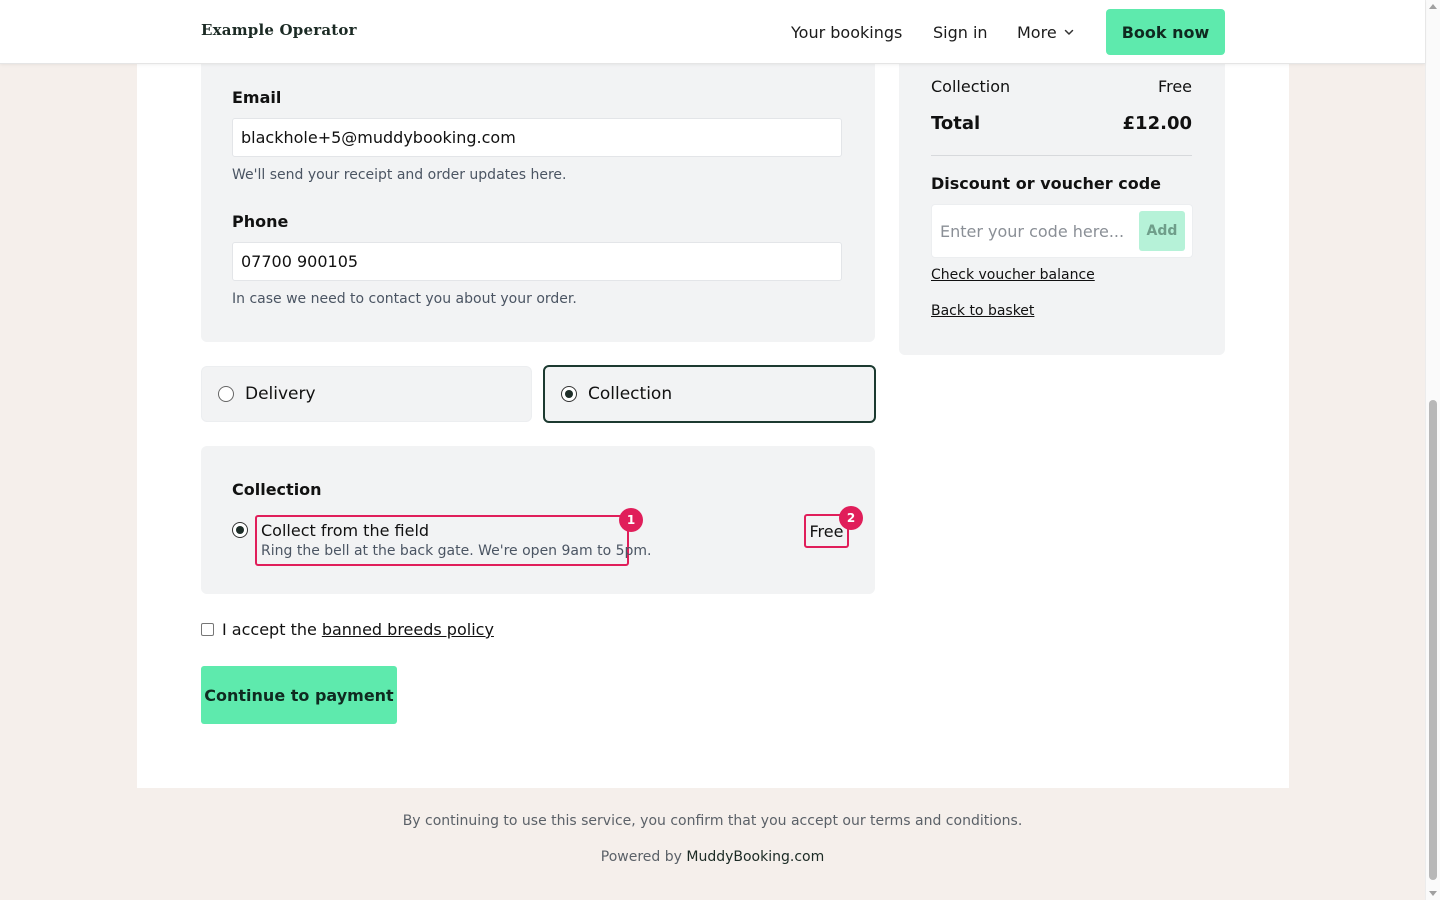 The image size is (1440, 900). Describe the element at coordinates (1162, 231) in the screenshot. I see `add-discount-button: Add` at that location.